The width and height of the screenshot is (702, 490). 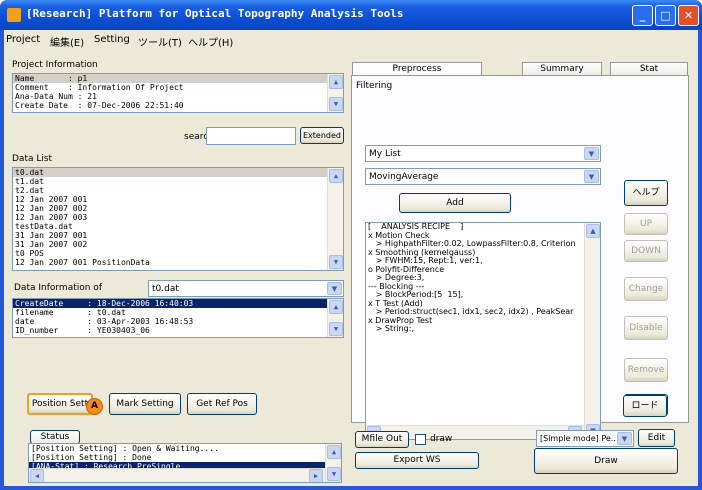 What do you see at coordinates (70, 312) in the screenshot?
I see `data-info-line: filename : t0.dat` at bounding box center [70, 312].